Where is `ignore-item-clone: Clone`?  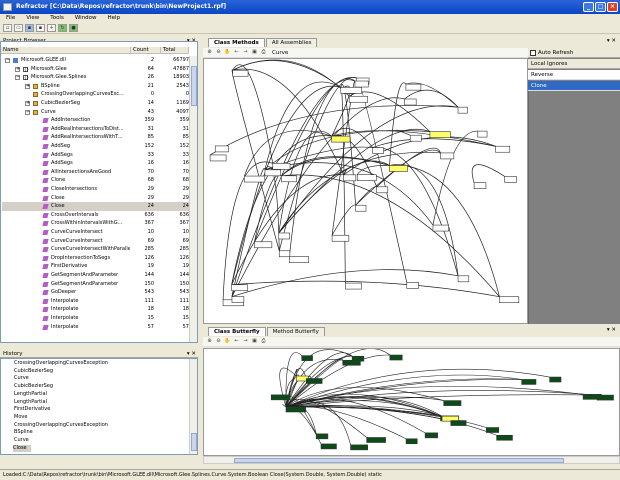 ignore-item-clone: Clone is located at coordinates (574, 86).